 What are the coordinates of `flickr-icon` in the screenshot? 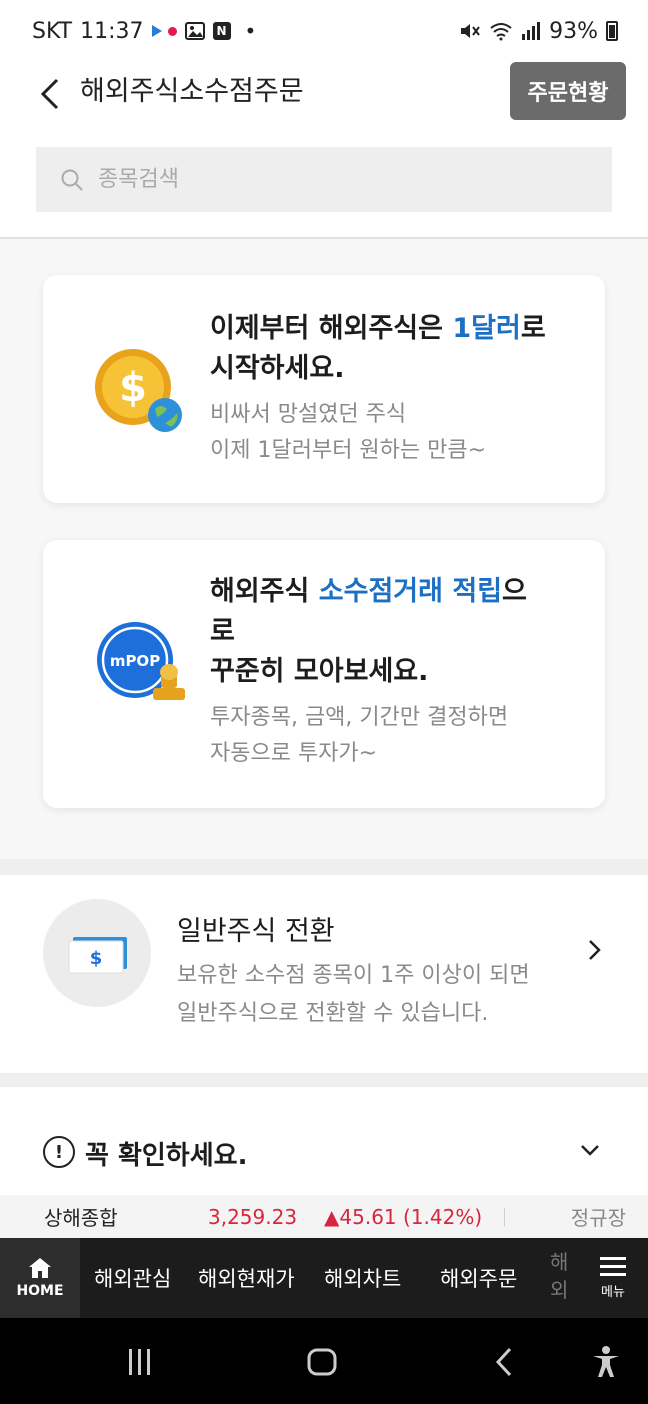 It's located at (164, 31).